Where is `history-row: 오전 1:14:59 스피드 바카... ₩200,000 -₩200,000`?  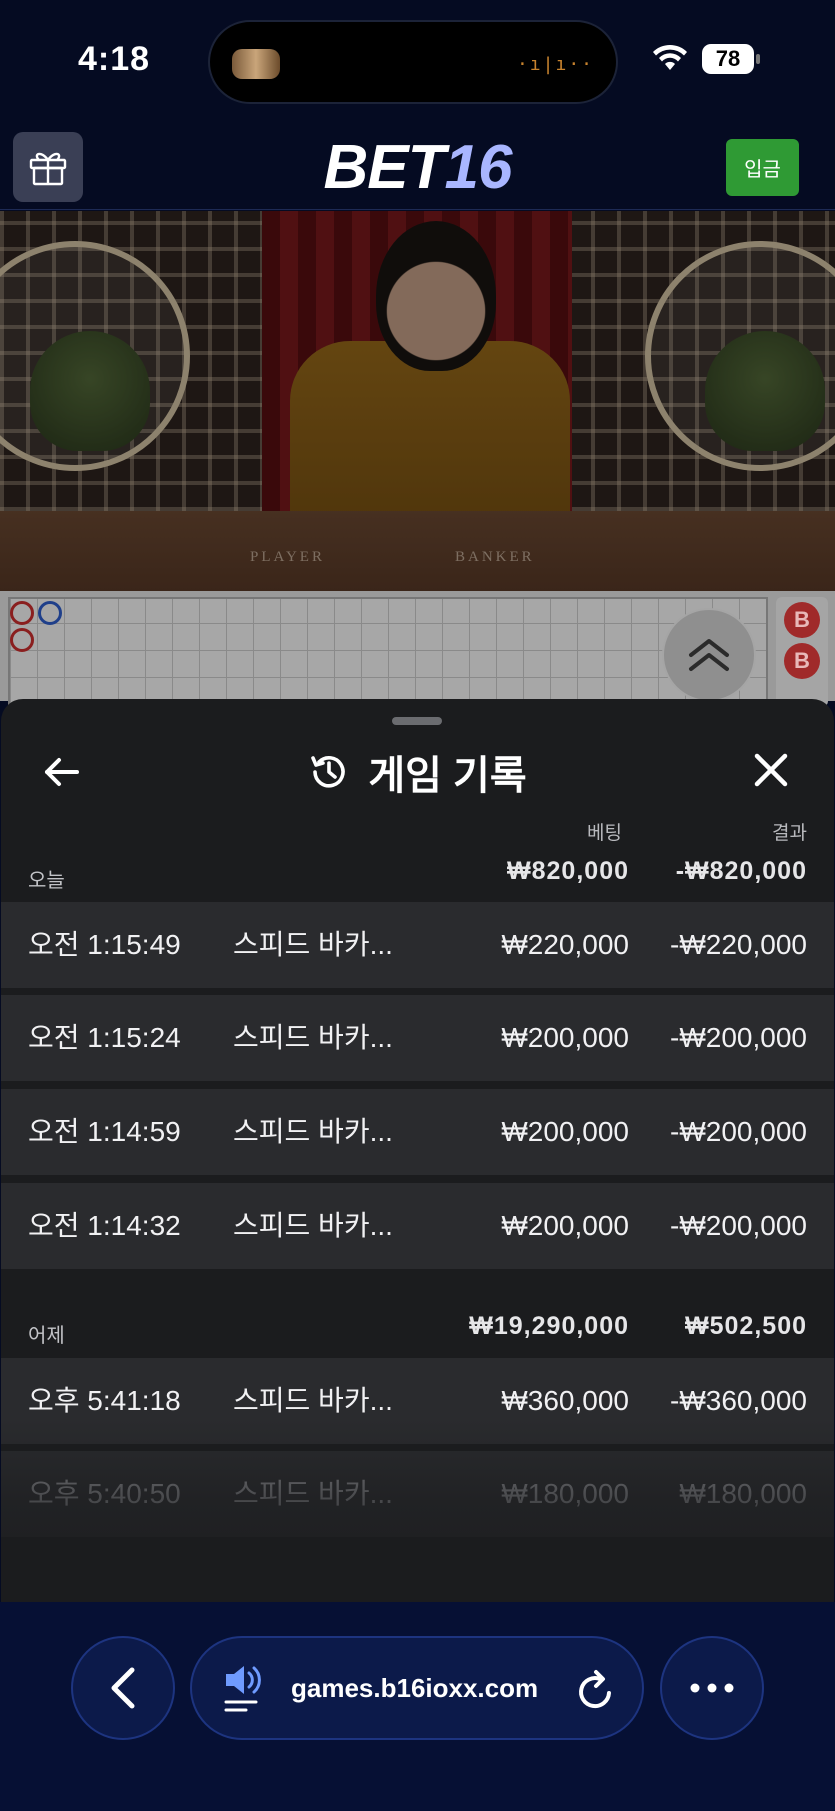 history-row: 오전 1:14:59 스피드 바카... ₩200,000 -₩200,000 is located at coordinates (417, 1132).